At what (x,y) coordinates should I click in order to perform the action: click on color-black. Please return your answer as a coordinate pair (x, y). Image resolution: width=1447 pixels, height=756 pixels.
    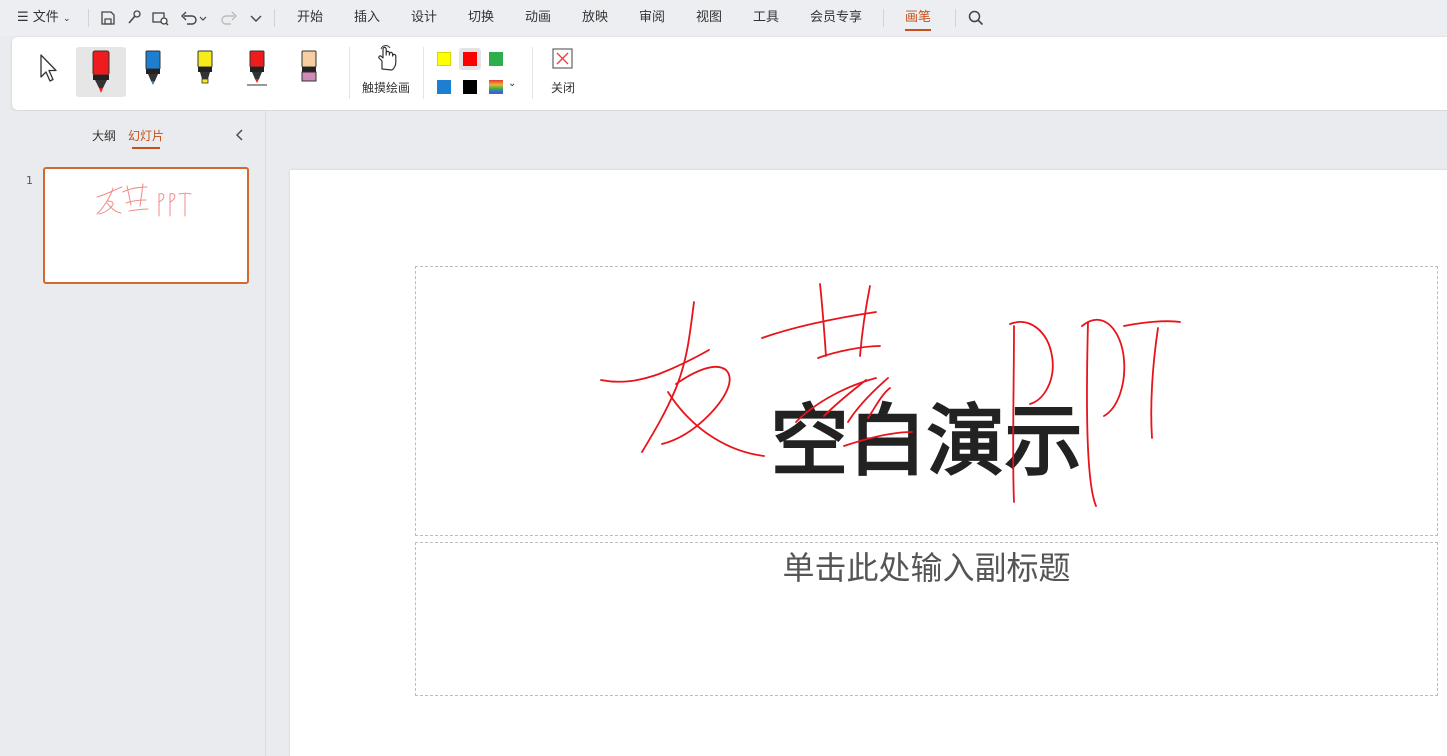
    Looking at the image, I should click on (470, 87).